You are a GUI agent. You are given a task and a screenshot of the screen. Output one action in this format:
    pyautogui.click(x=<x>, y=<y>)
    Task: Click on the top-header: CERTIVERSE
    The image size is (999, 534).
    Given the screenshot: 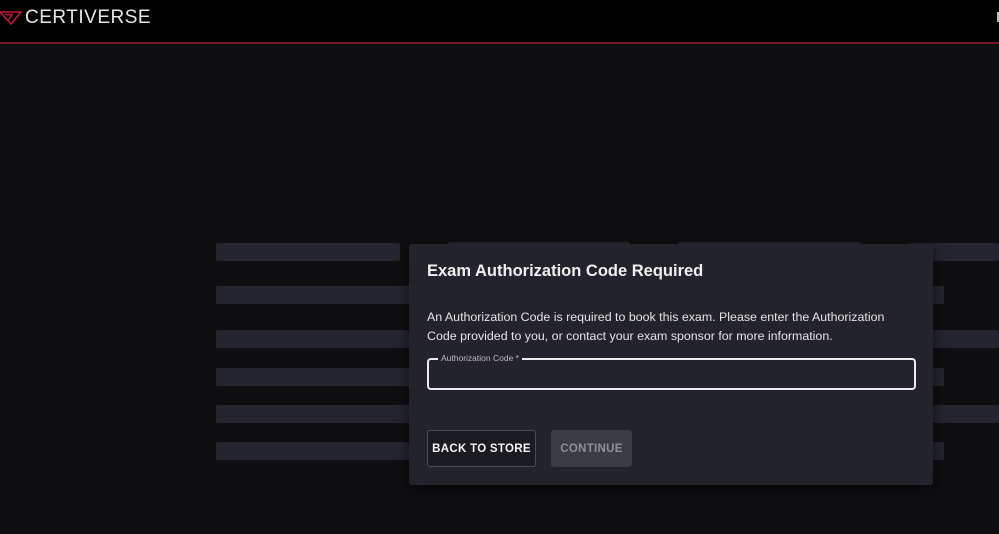 What is the action you would take?
    pyautogui.click(x=499, y=22)
    